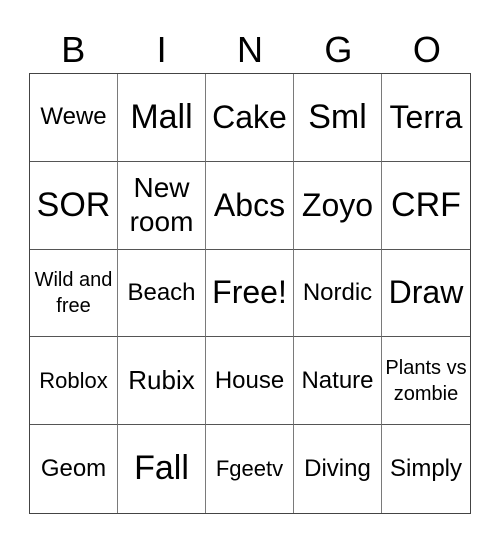 The image size is (500, 544). Describe the element at coordinates (250, 469) in the screenshot. I see `bingo-cell: Fgeetv` at that location.